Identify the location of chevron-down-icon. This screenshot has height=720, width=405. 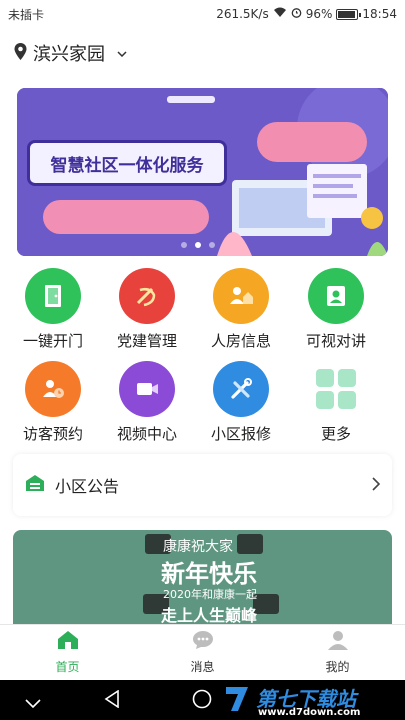
(122, 53).